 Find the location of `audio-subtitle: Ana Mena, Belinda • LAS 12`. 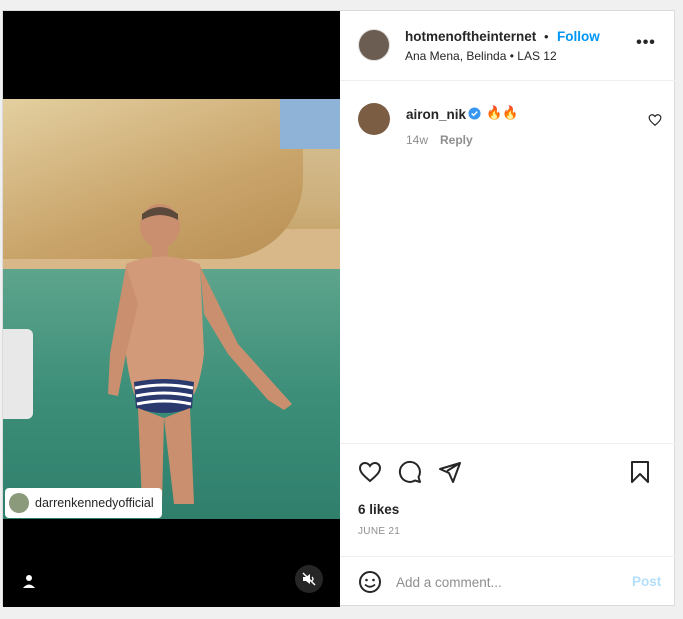

audio-subtitle: Ana Mena, Belinda • LAS 12 is located at coordinates (481, 56).